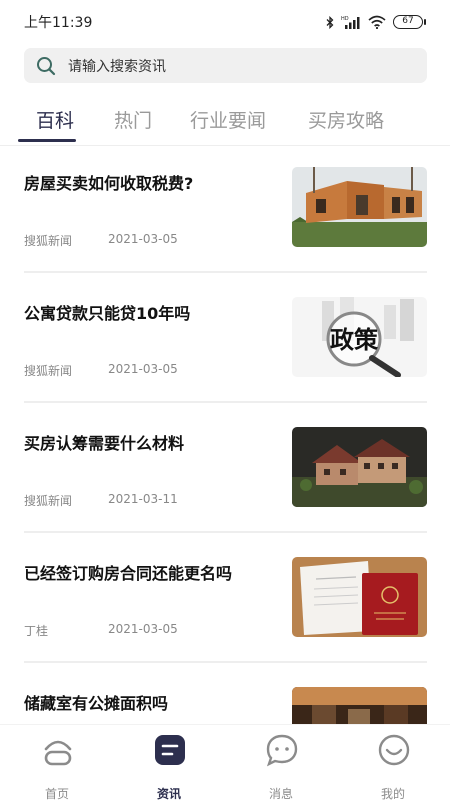 The height and width of the screenshot is (800, 450). What do you see at coordinates (47, 140) in the screenshot?
I see `active-tab-indicator` at bounding box center [47, 140].